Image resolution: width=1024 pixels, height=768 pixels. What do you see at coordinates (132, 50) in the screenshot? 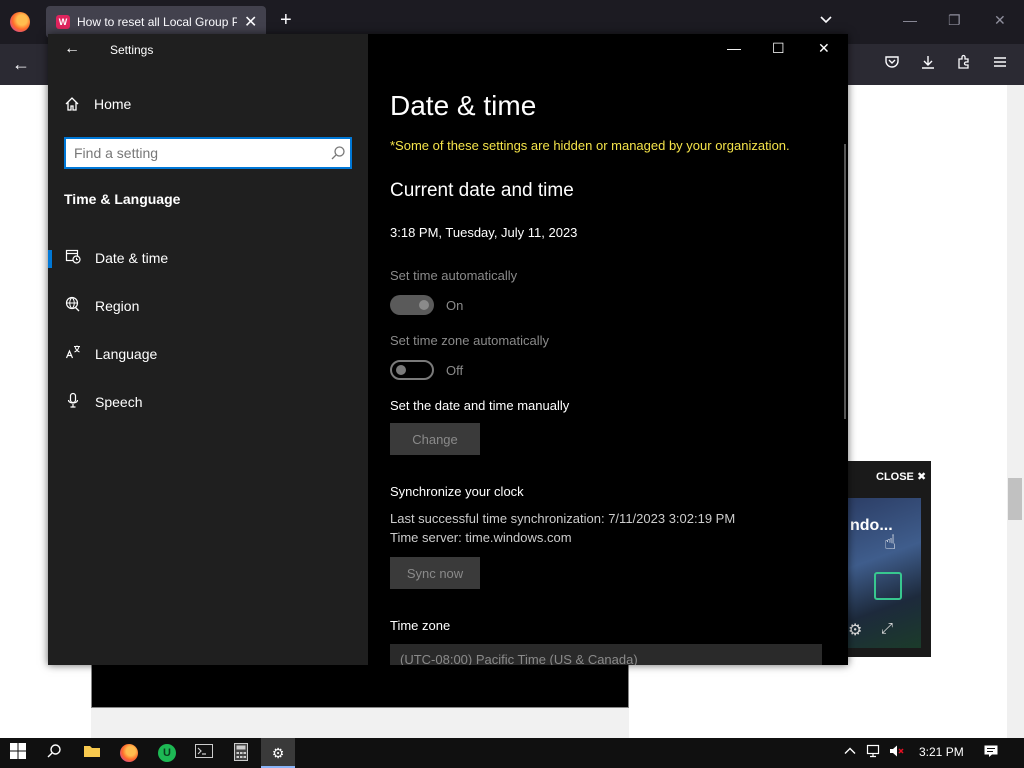
I see `settings-window-title: Settings` at bounding box center [132, 50].